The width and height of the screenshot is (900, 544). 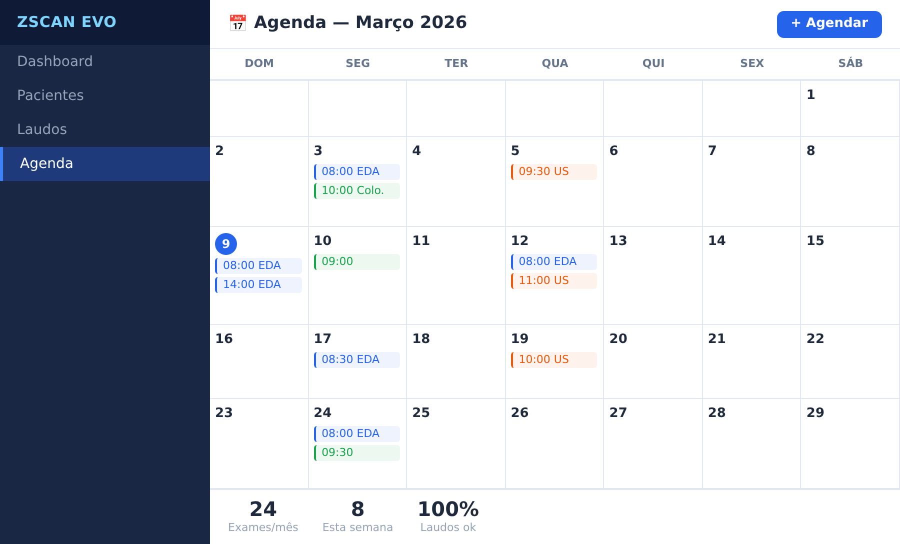 What do you see at coordinates (811, 96) in the screenshot?
I see `day-number: 1` at bounding box center [811, 96].